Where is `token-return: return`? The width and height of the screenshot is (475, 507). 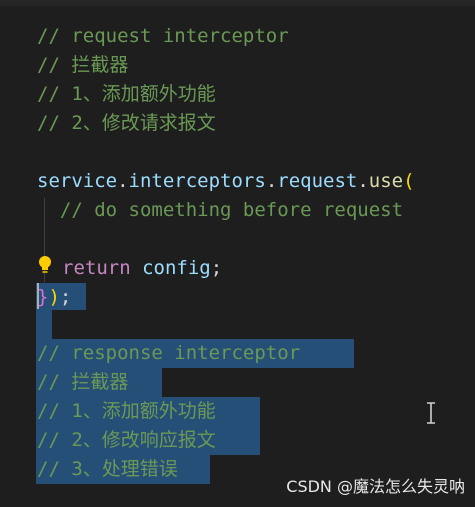
token-return: return is located at coordinates (96, 268).